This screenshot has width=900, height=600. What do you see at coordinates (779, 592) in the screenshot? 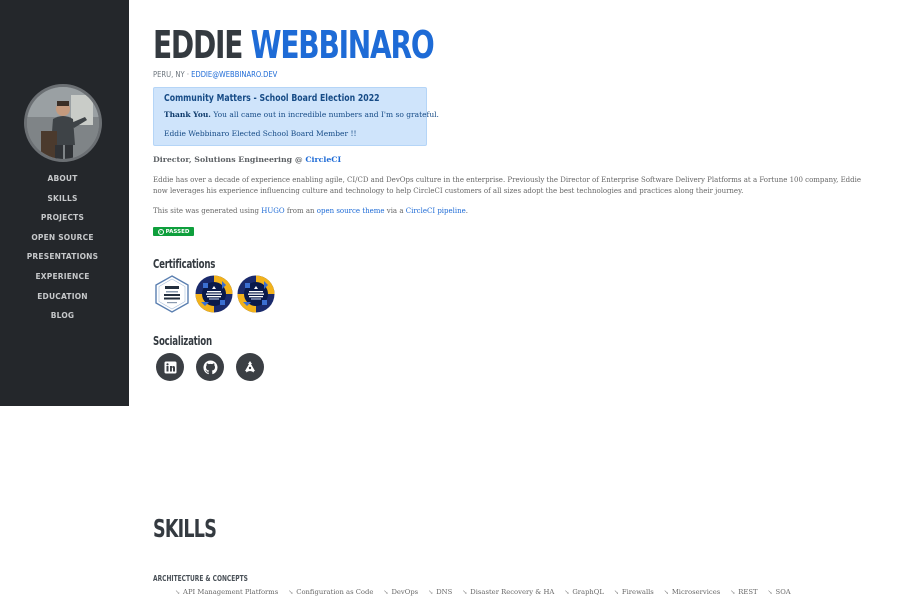
I see `skill-item: ↘ SOA` at bounding box center [779, 592].